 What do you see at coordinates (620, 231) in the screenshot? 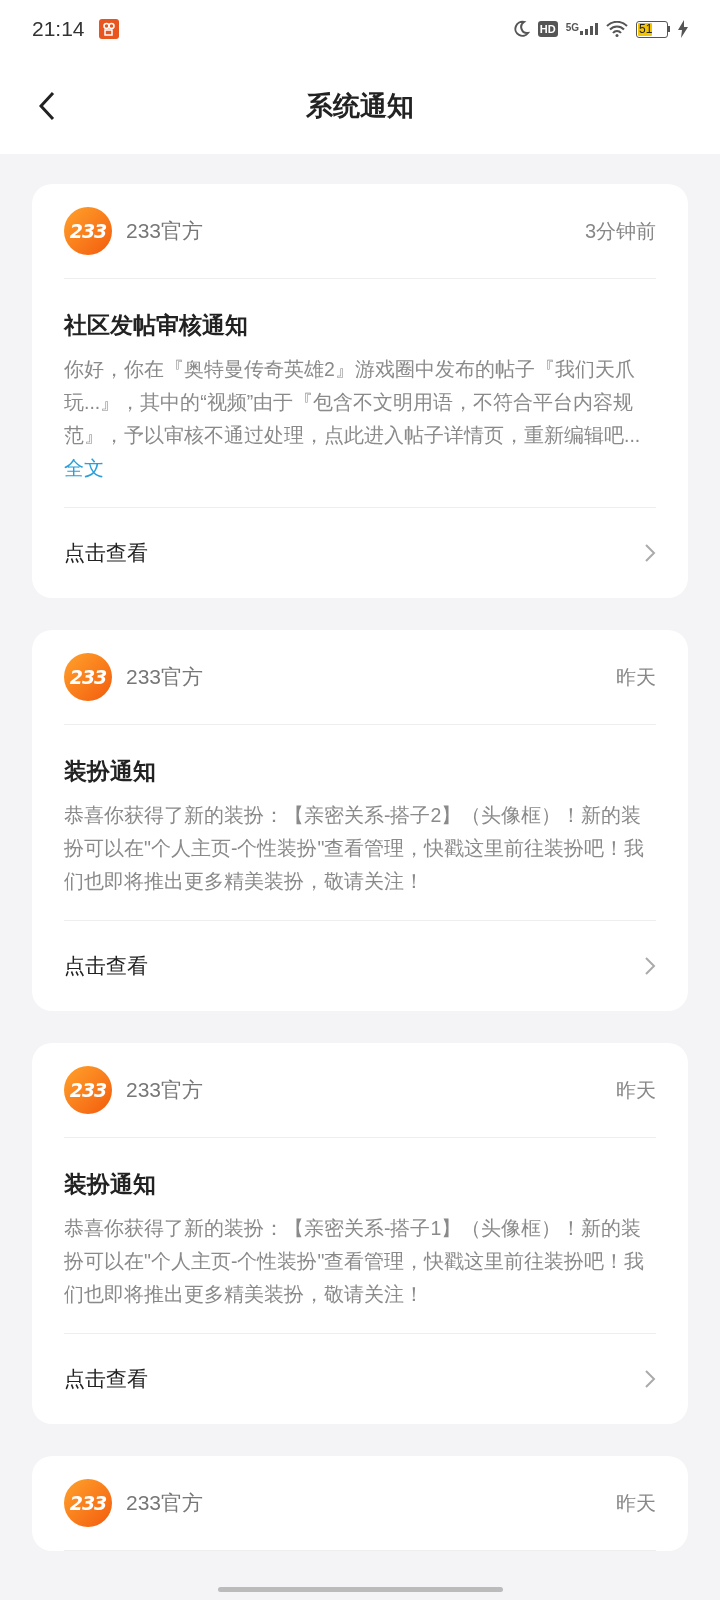
I see `notification-time: 3分钟前` at bounding box center [620, 231].